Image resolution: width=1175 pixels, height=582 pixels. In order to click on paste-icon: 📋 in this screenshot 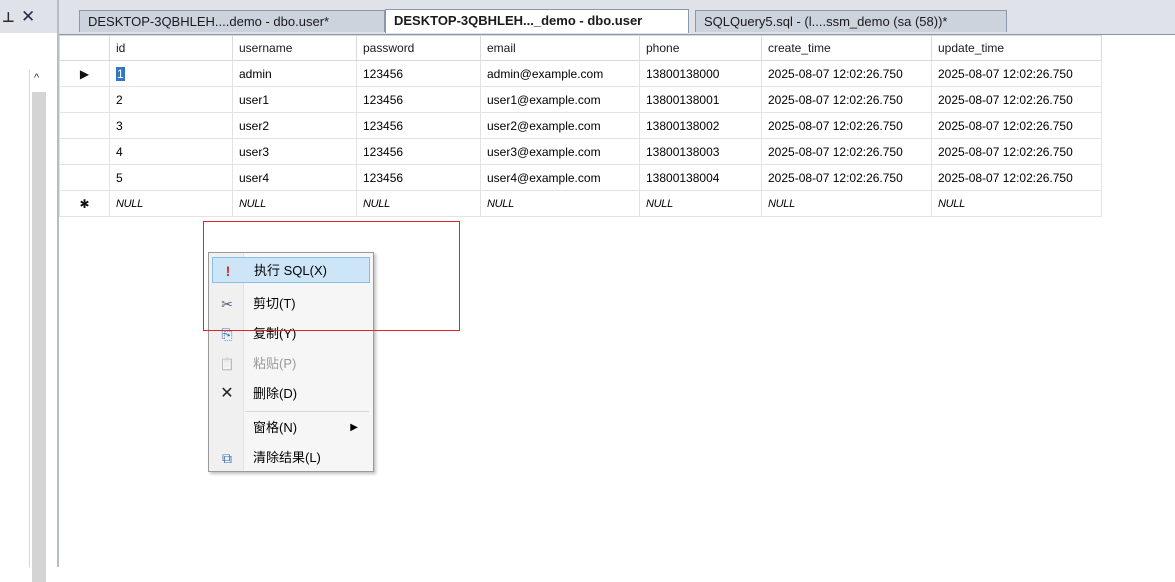, I will do `click(227, 364)`.